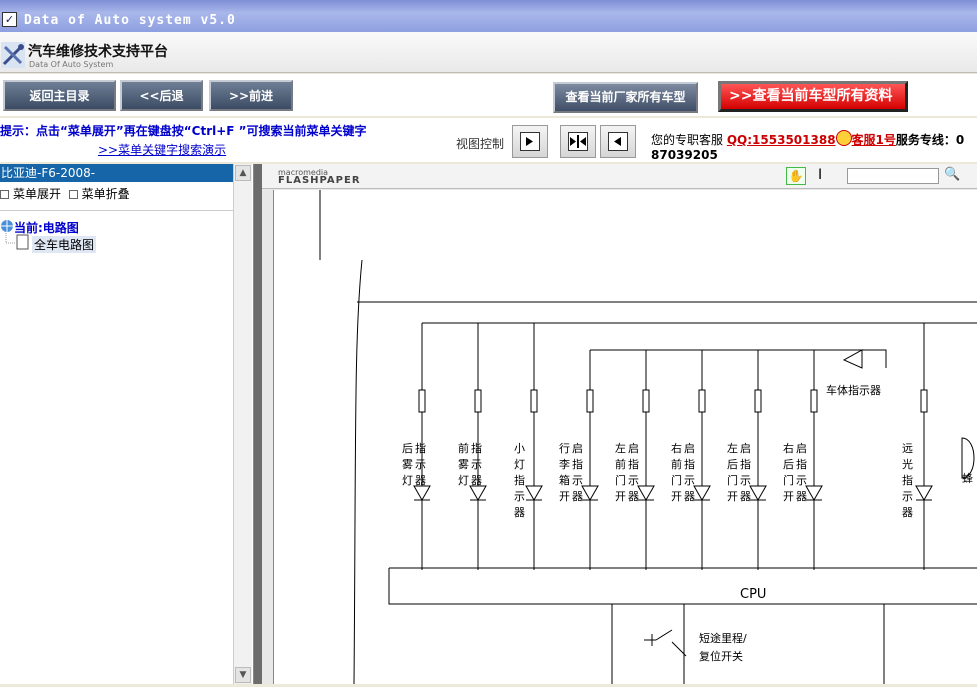 The height and width of the screenshot is (687, 977). What do you see at coordinates (843, 138) in the screenshot?
I see `qq-avatar-icon` at bounding box center [843, 138].